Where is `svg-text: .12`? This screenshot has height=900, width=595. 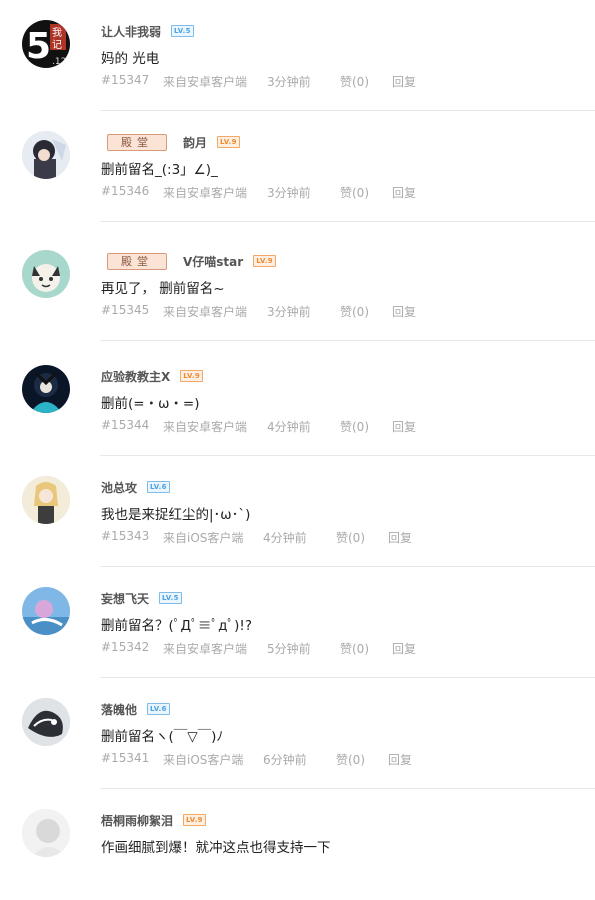 svg-text: .12 is located at coordinates (59, 62).